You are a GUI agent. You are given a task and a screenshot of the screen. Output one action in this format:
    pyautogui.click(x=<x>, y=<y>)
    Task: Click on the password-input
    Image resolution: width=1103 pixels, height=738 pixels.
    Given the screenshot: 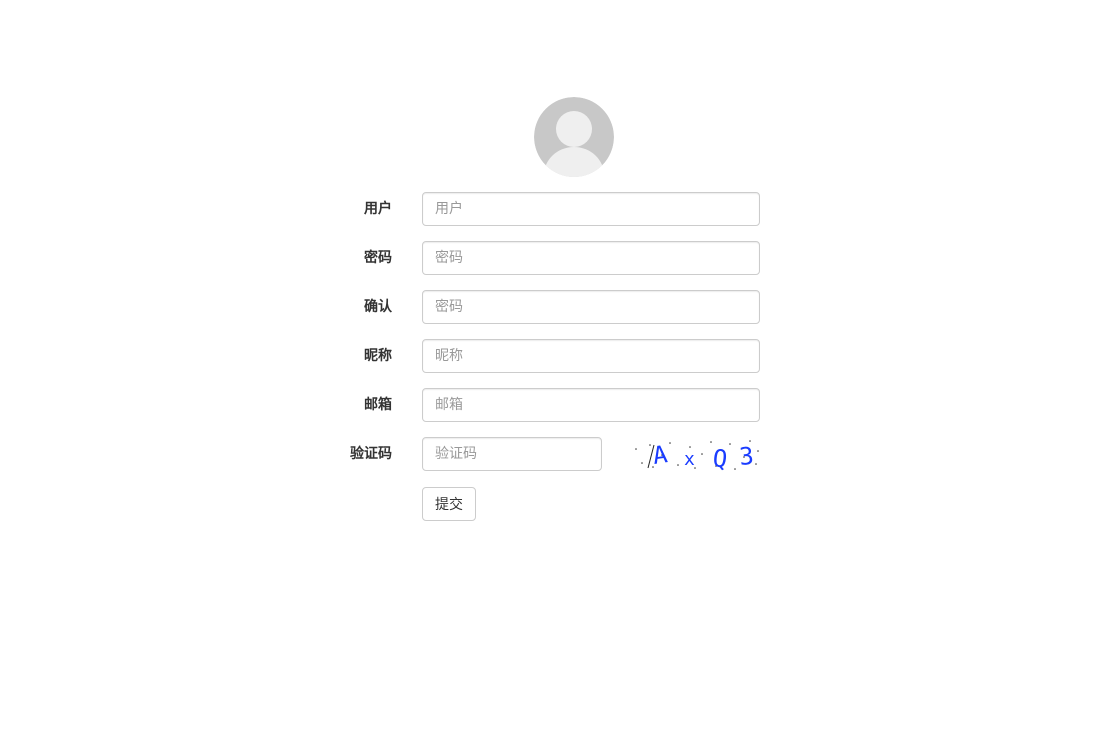 What is the action you would take?
    pyautogui.click(x=591, y=258)
    